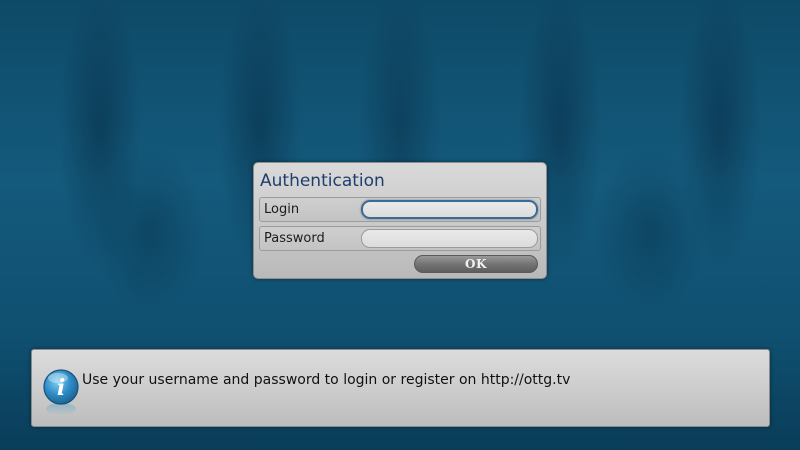  Describe the element at coordinates (476, 264) in the screenshot. I see `ok-button: OK` at that location.